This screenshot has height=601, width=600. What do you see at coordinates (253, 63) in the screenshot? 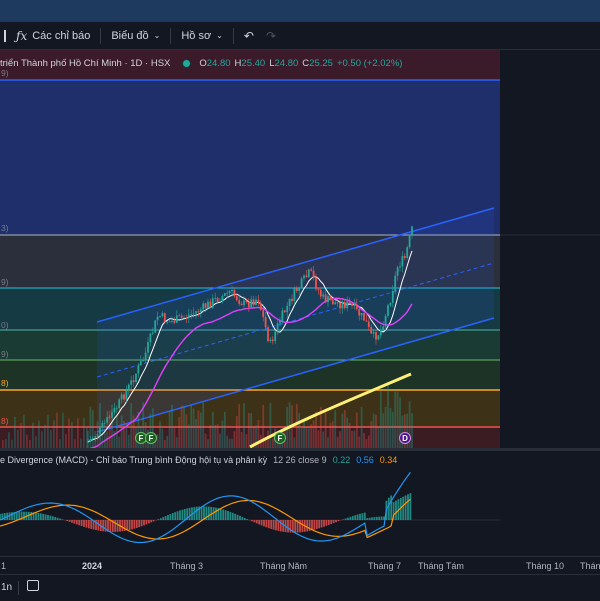
I see `ohlc-high-value: 25.40` at bounding box center [253, 63].